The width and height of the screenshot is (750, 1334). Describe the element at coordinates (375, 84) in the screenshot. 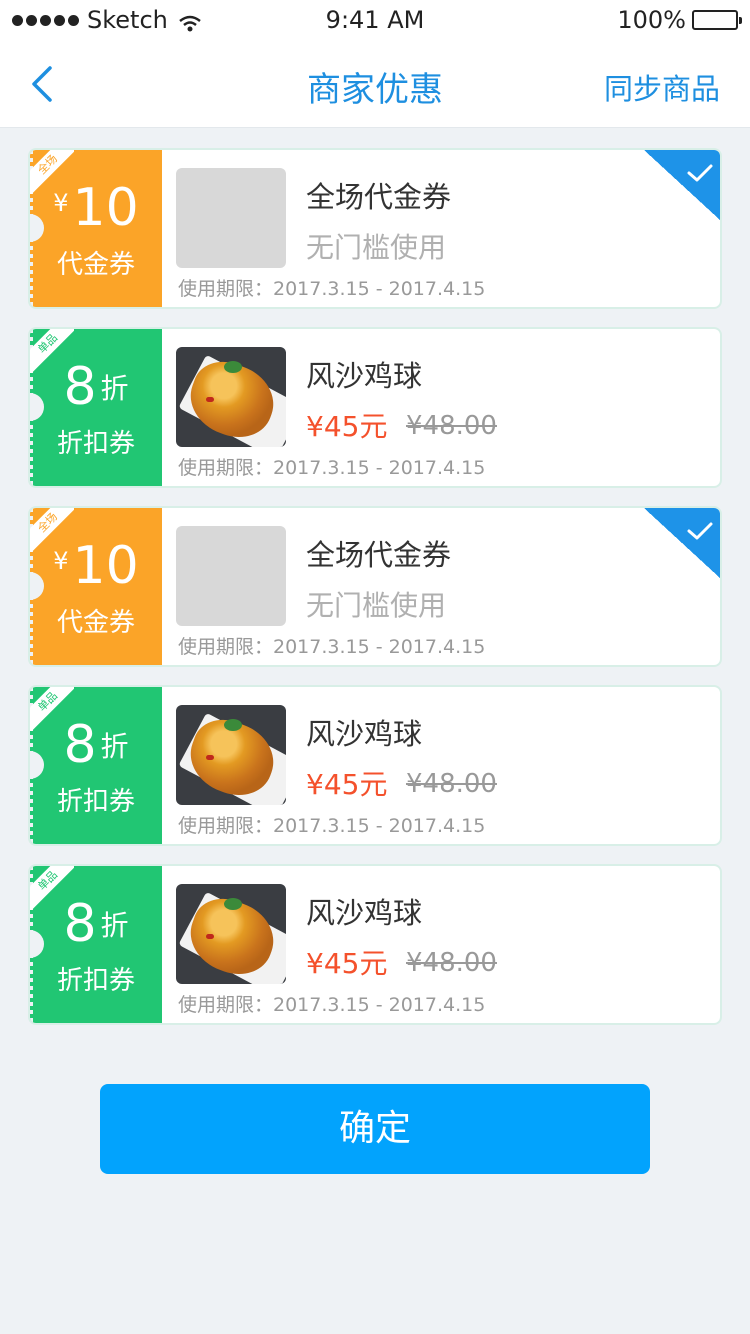

I see `navbar: 商家优惠 同步商品` at that location.